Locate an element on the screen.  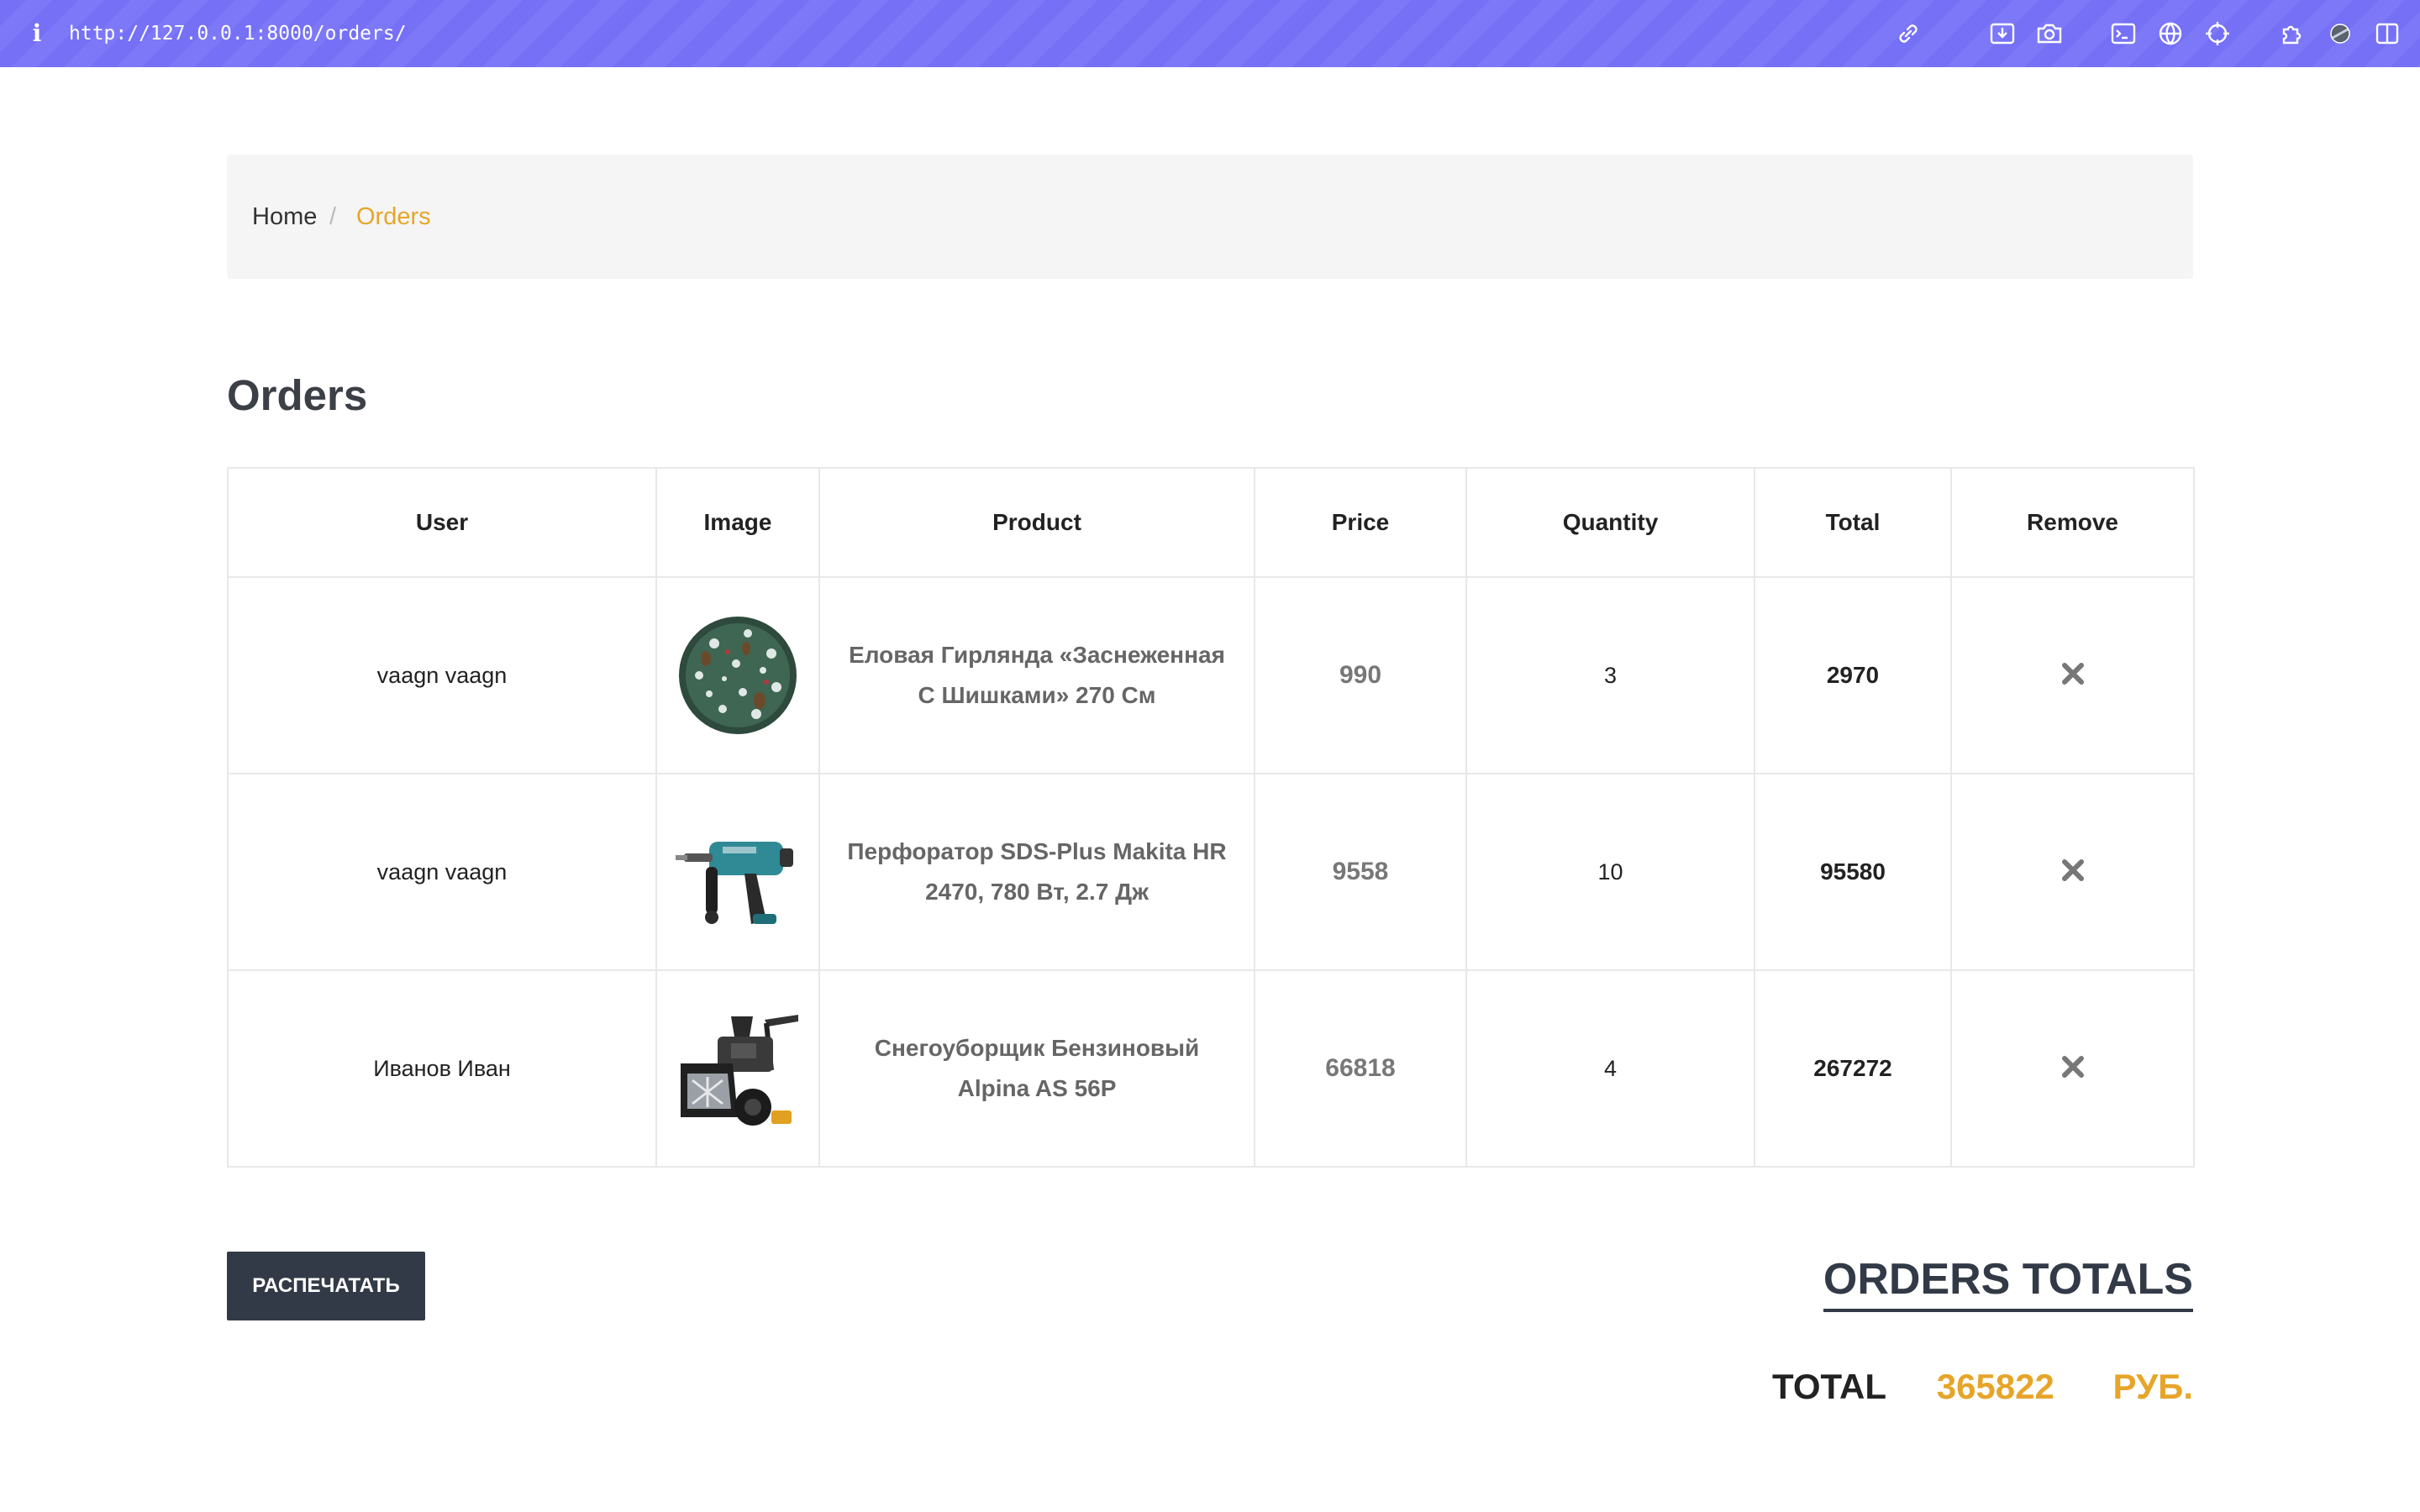
browser-toolbar: i http://127.0.0.1:8000/orders/ is located at coordinates (1210, 33).